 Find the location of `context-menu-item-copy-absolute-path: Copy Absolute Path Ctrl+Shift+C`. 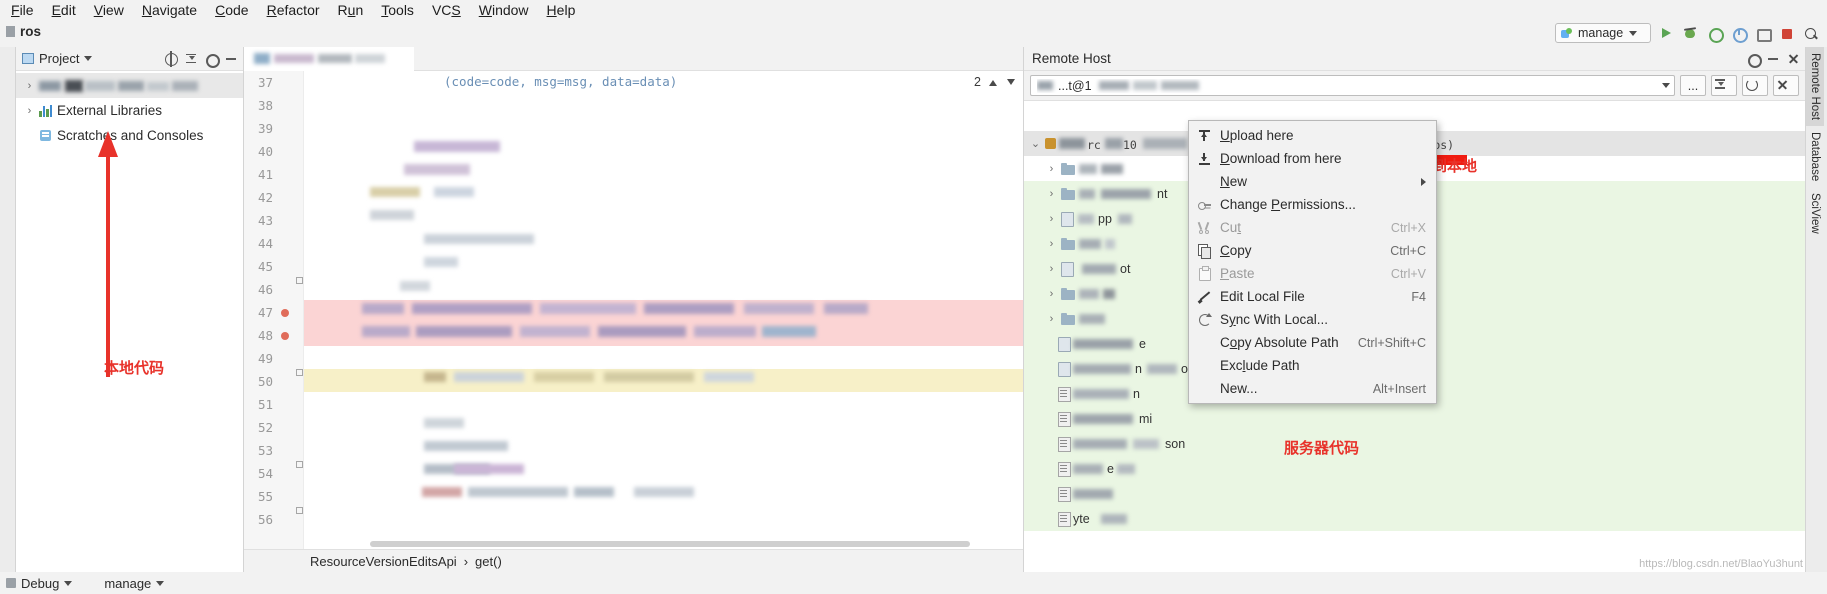

context-menu-item-copy-absolute-path: Copy Absolute Path Ctrl+Shift+C is located at coordinates (1312, 342).